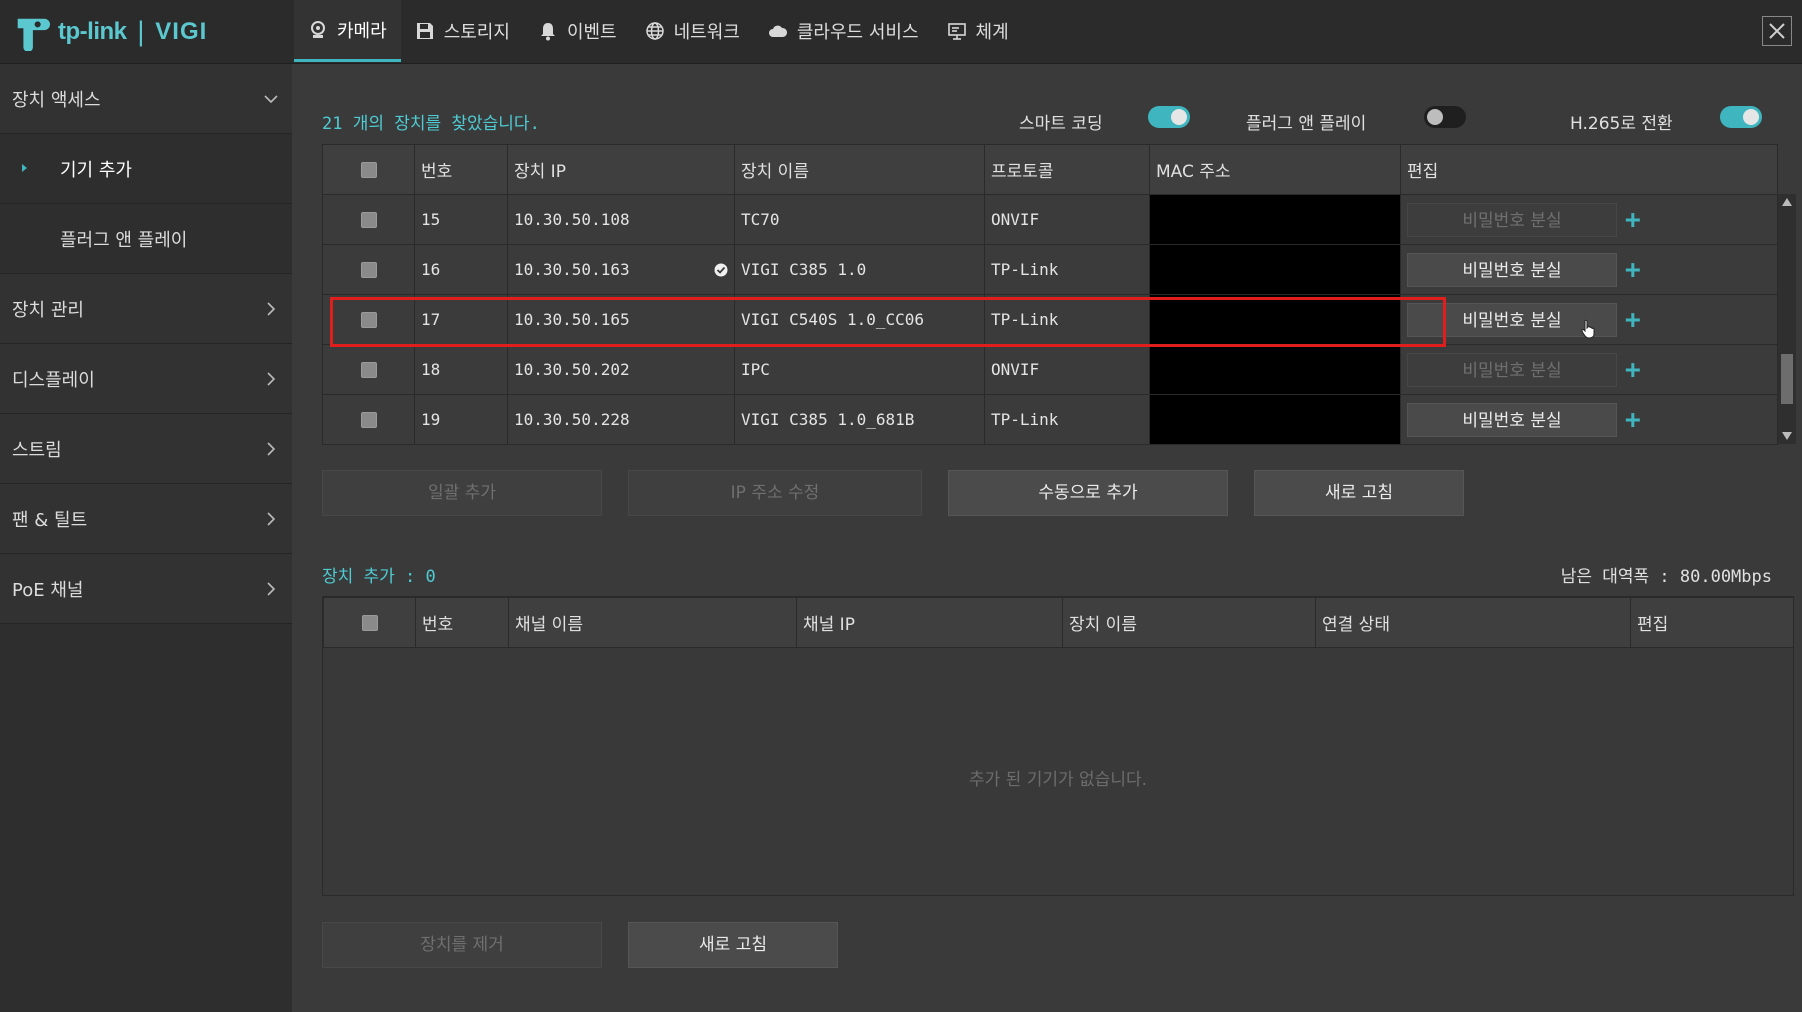 Image resolution: width=1802 pixels, height=1012 pixels. I want to click on tab-label: 클라우드 서비스, so click(857, 32).